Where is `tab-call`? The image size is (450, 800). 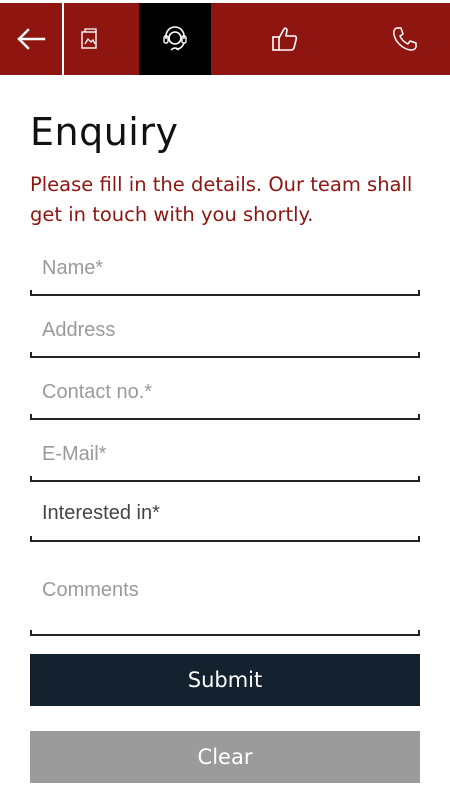 tab-call is located at coordinates (404, 39).